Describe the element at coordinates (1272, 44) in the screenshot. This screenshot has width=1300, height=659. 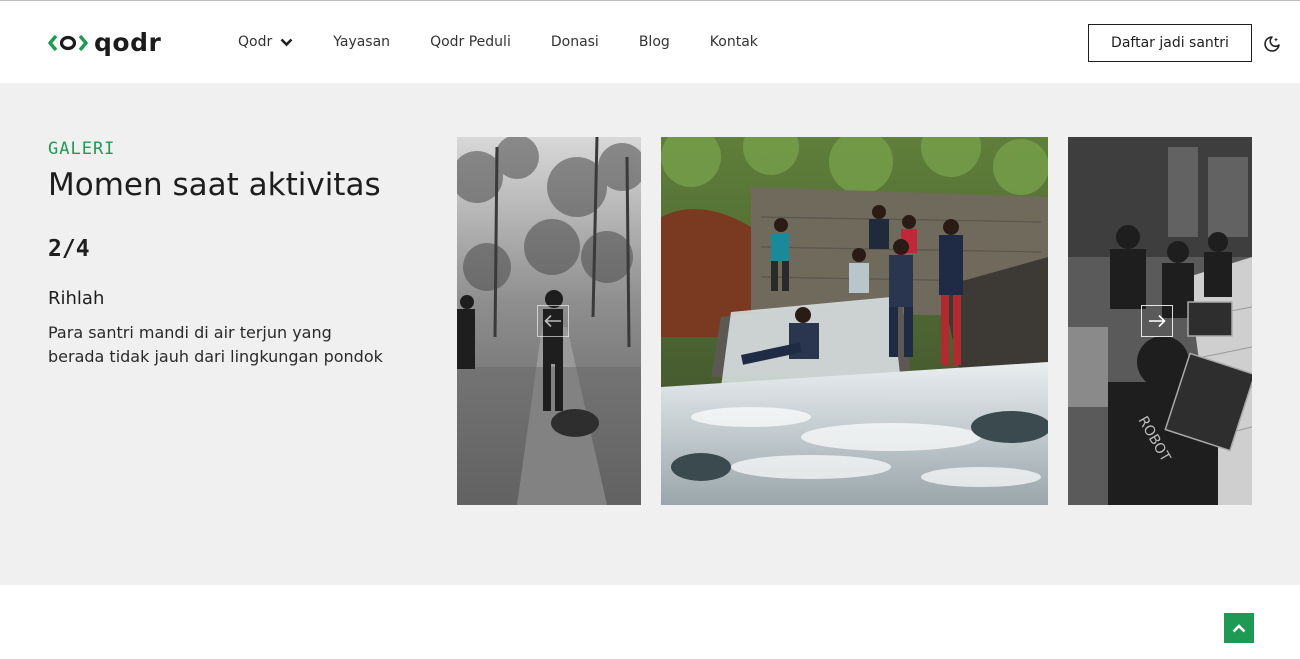
I see `moon-icon` at that location.